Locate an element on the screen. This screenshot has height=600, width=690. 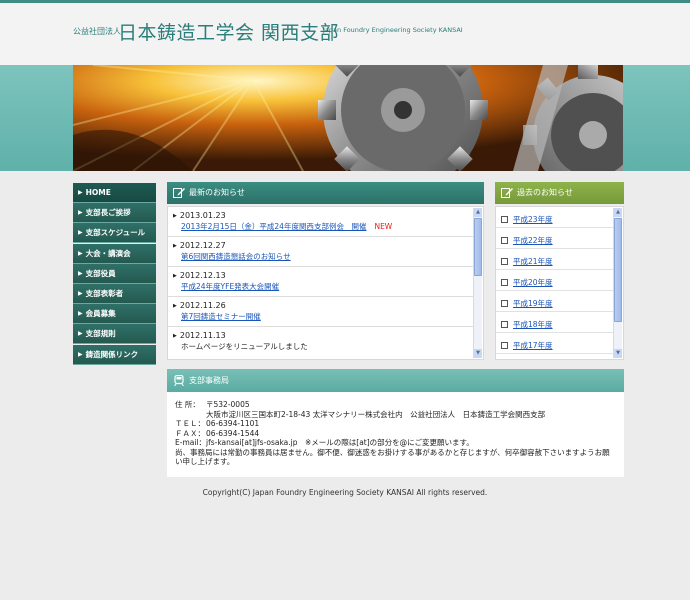
branch-office-header: 支部事務局 is located at coordinates (395, 380).